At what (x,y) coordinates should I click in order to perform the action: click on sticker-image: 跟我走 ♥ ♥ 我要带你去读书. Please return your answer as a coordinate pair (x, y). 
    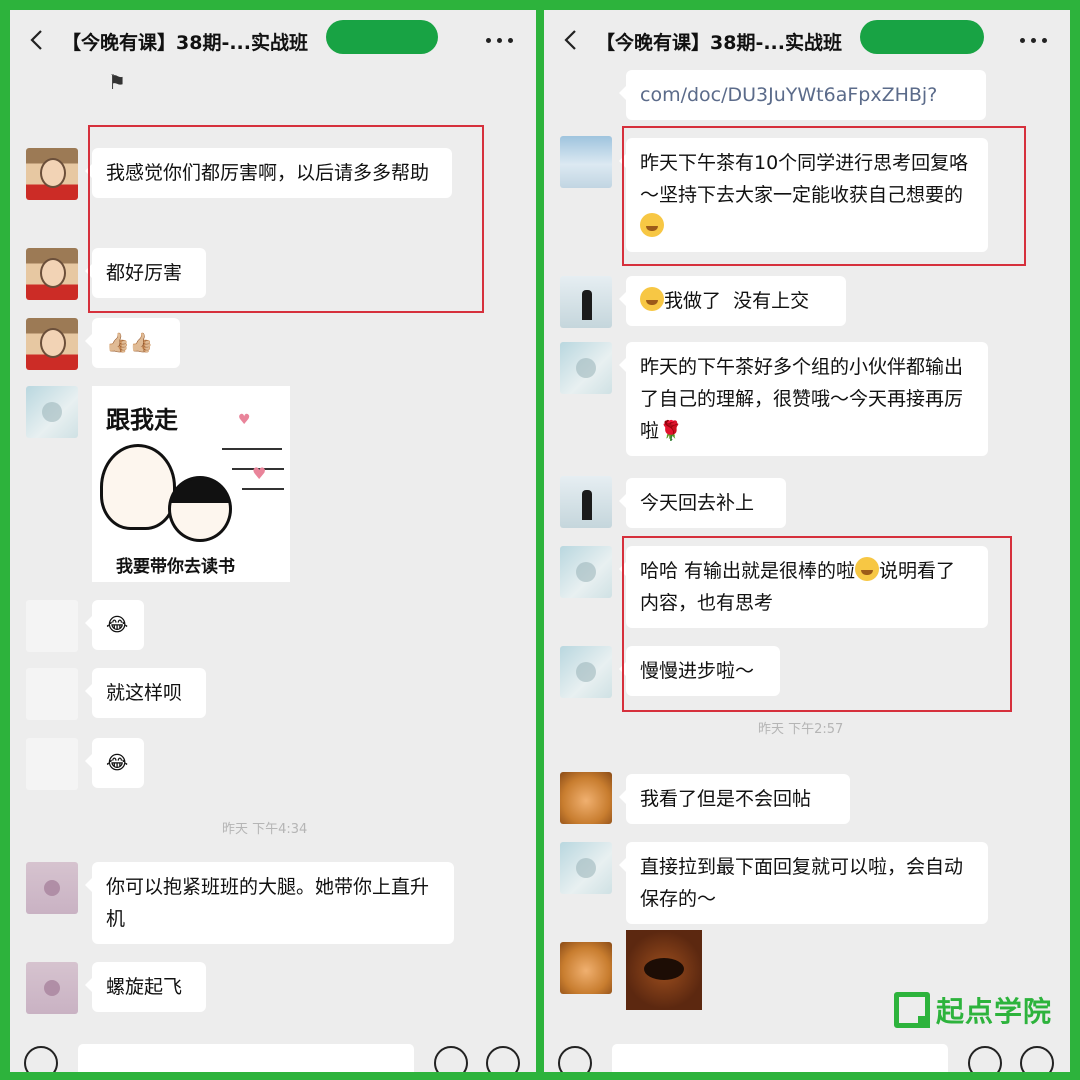
    Looking at the image, I should click on (191, 484).